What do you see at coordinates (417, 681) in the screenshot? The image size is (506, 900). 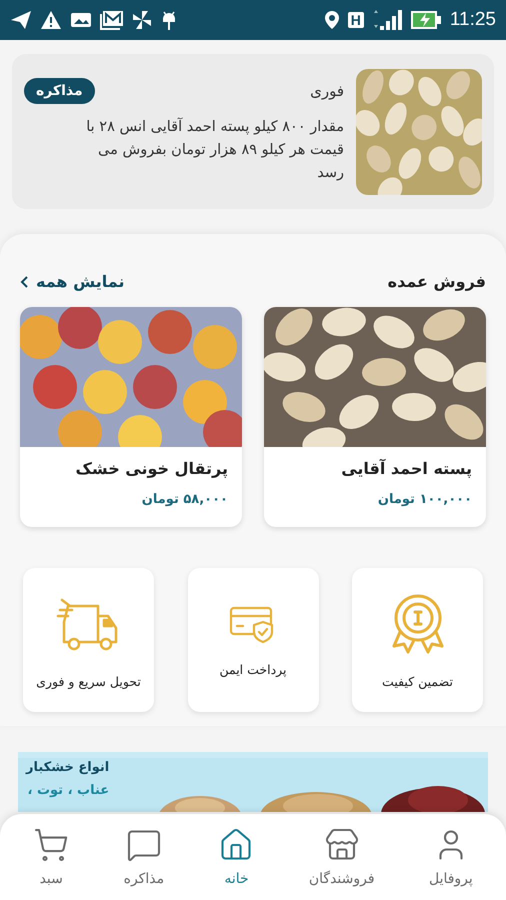 I see `feature-label: تضمین کیفیت` at bounding box center [417, 681].